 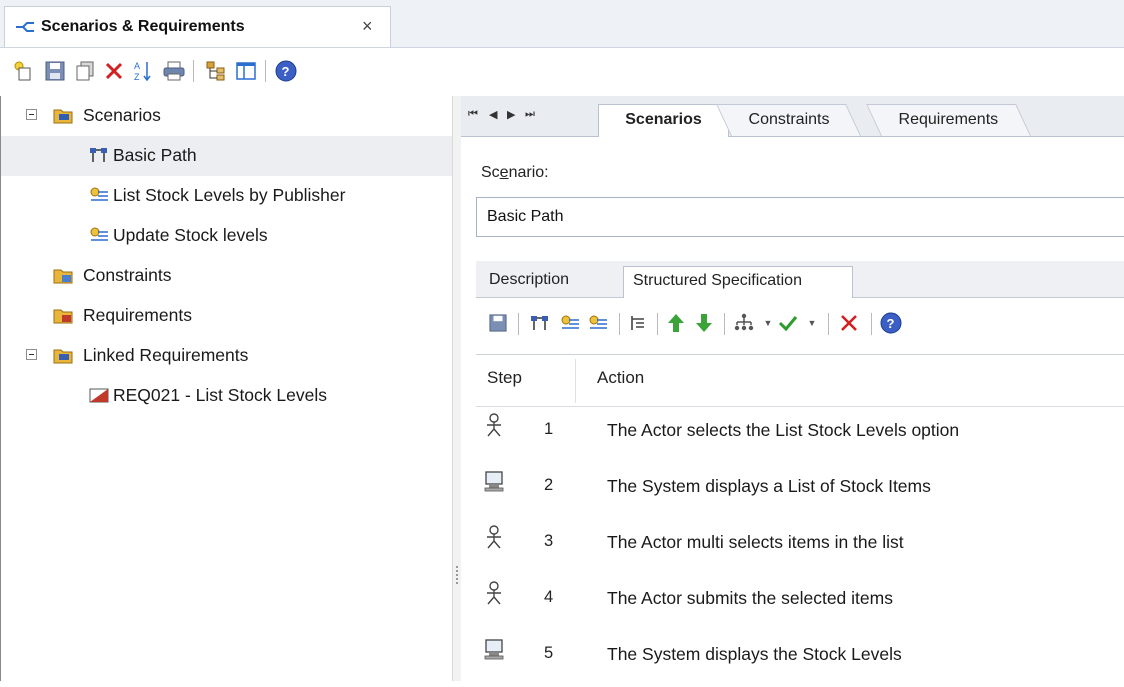 I want to click on tree-item-label: REQ021 - List Stock Levels, so click(x=220, y=395).